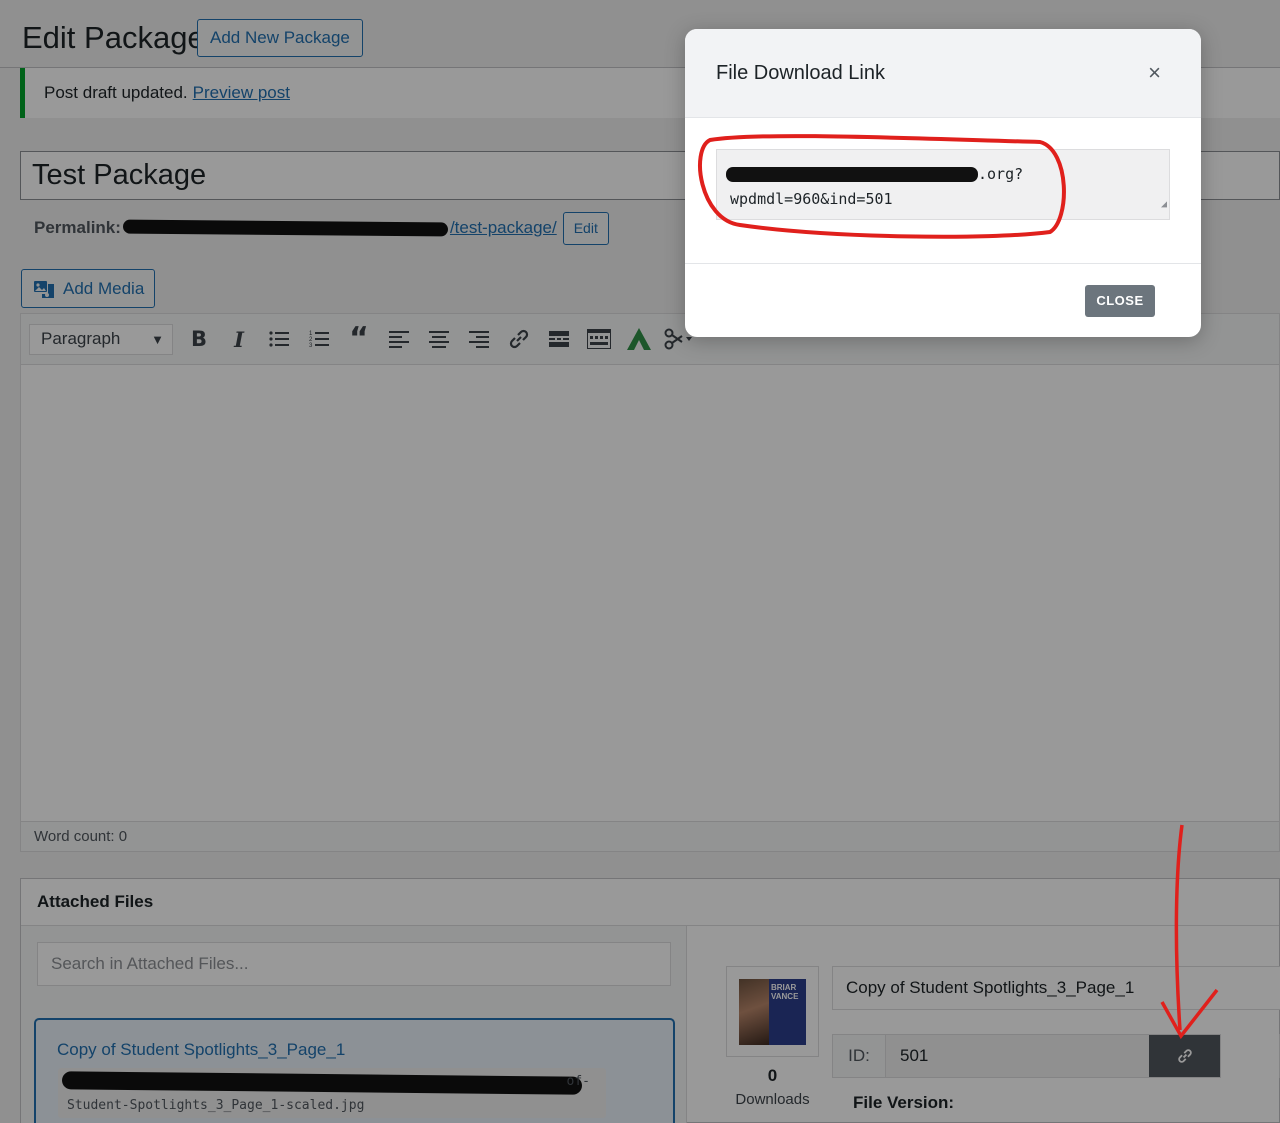 This screenshot has width=1280, height=1123. What do you see at coordinates (904, 1102) in the screenshot?
I see `file-version-label: File Version:` at bounding box center [904, 1102].